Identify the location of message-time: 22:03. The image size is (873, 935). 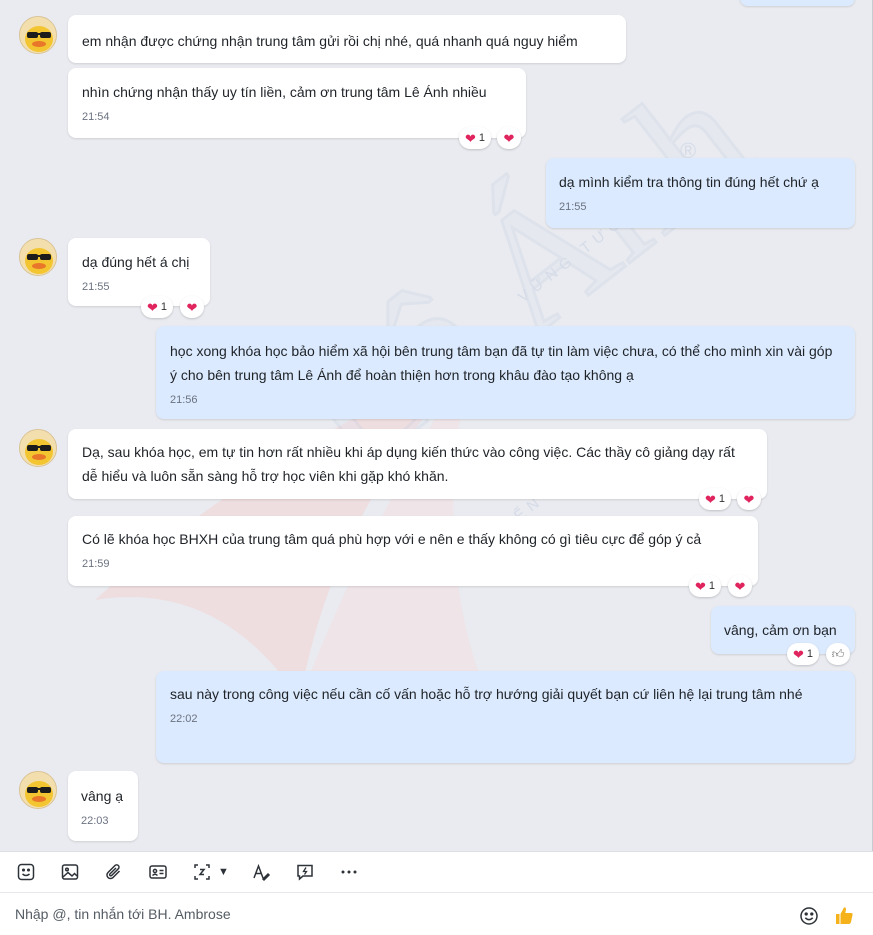
(95, 821).